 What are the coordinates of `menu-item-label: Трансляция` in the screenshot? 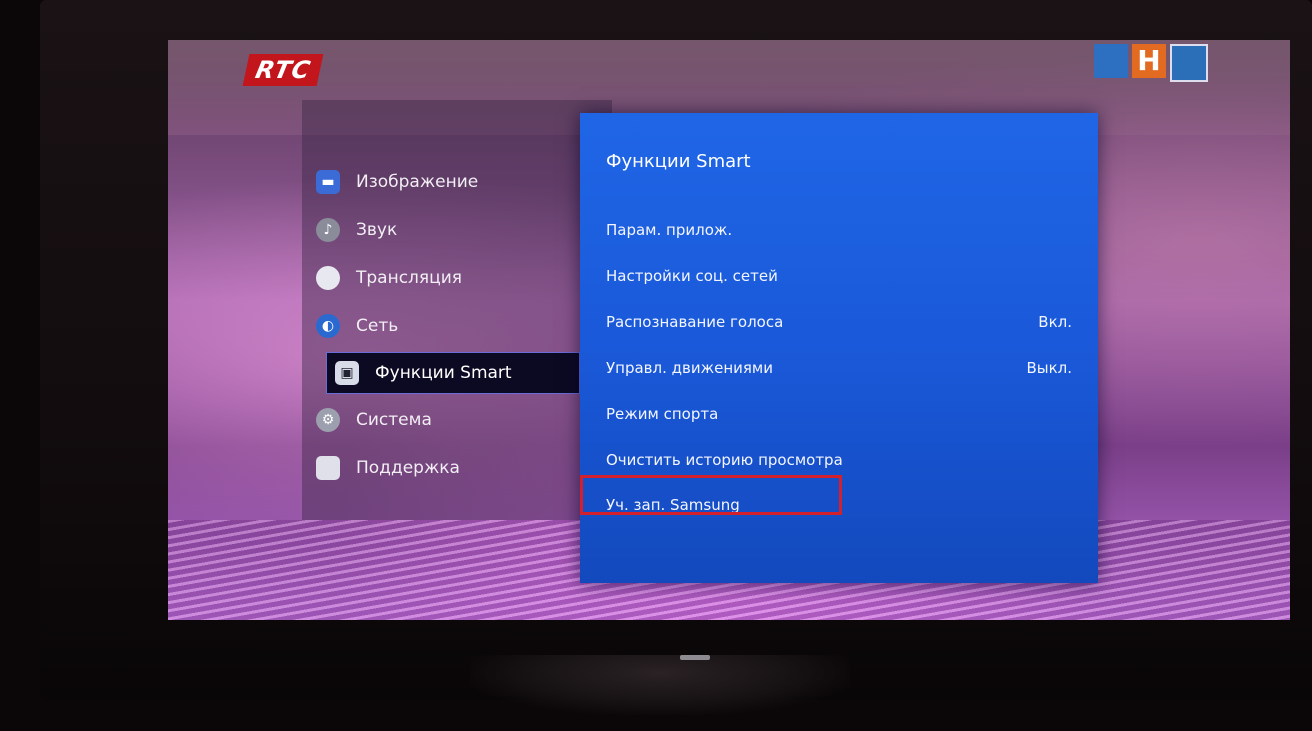 It's located at (409, 278).